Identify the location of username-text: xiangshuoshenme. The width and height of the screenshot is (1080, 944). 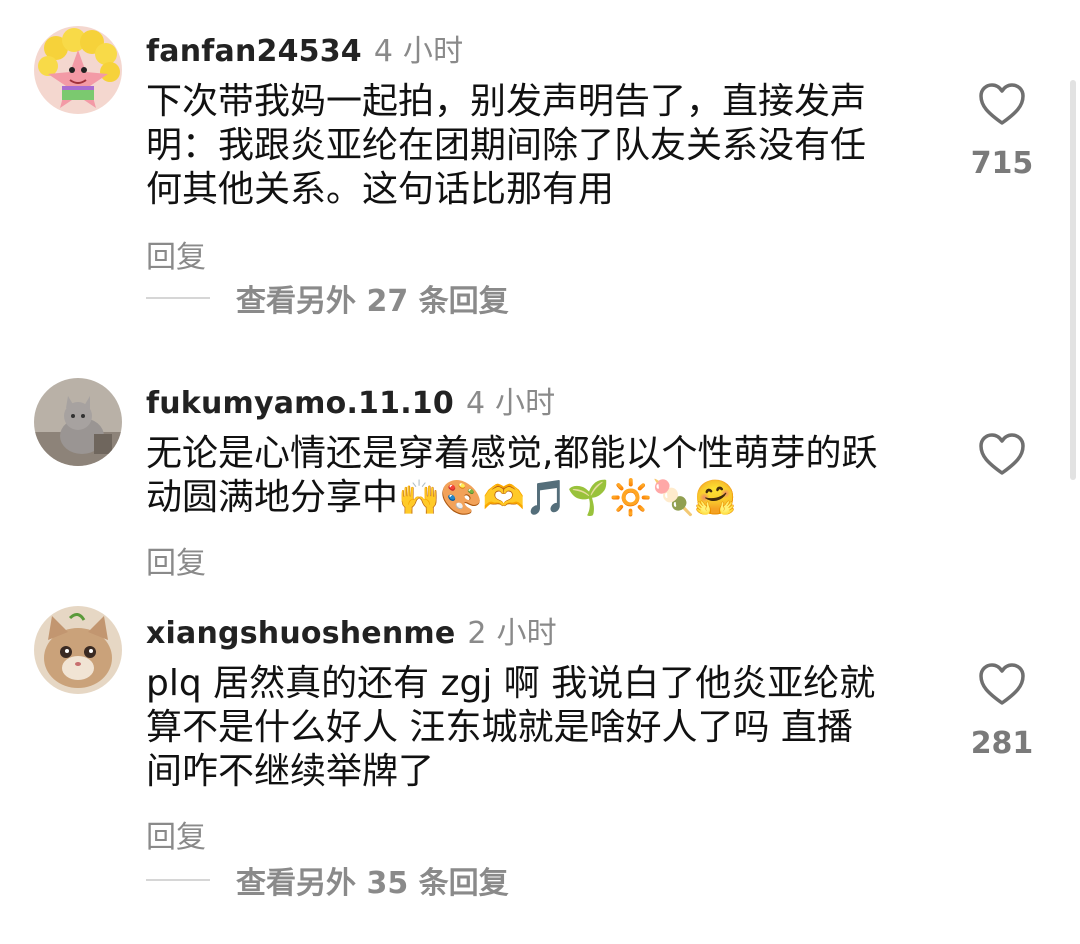
(300, 633).